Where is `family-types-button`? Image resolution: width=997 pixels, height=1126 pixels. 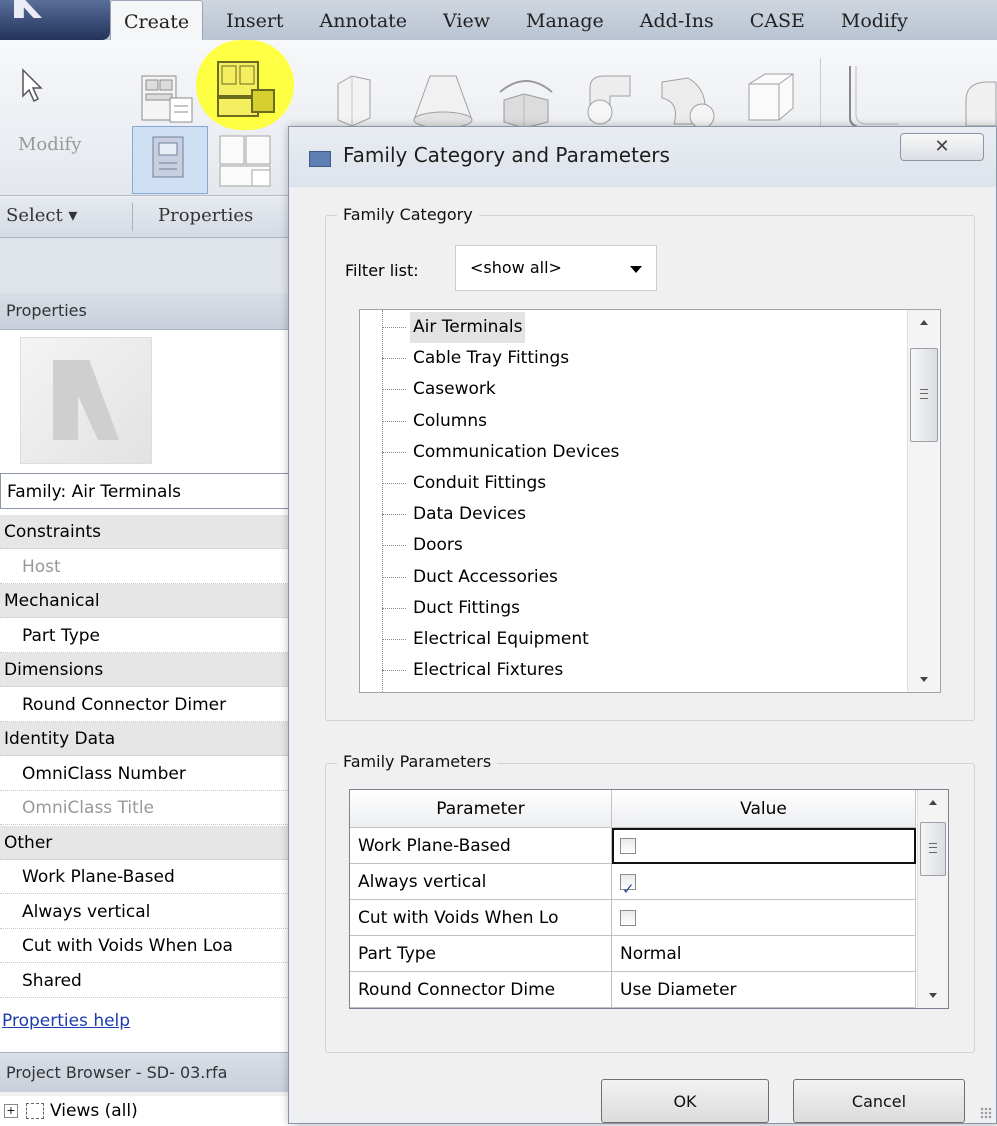
family-types-button is located at coordinates (170, 160).